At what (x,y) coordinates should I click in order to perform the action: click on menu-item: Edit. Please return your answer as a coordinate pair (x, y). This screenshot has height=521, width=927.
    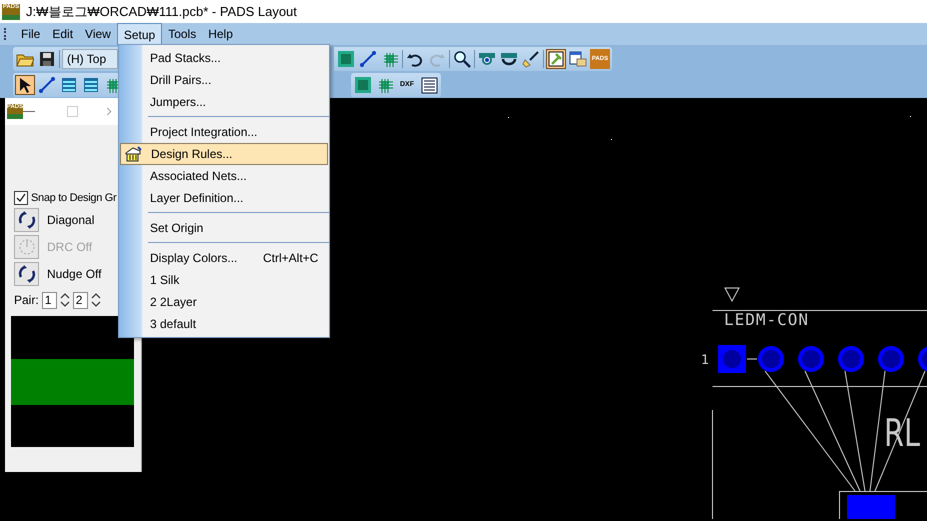
    Looking at the image, I should click on (63, 34).